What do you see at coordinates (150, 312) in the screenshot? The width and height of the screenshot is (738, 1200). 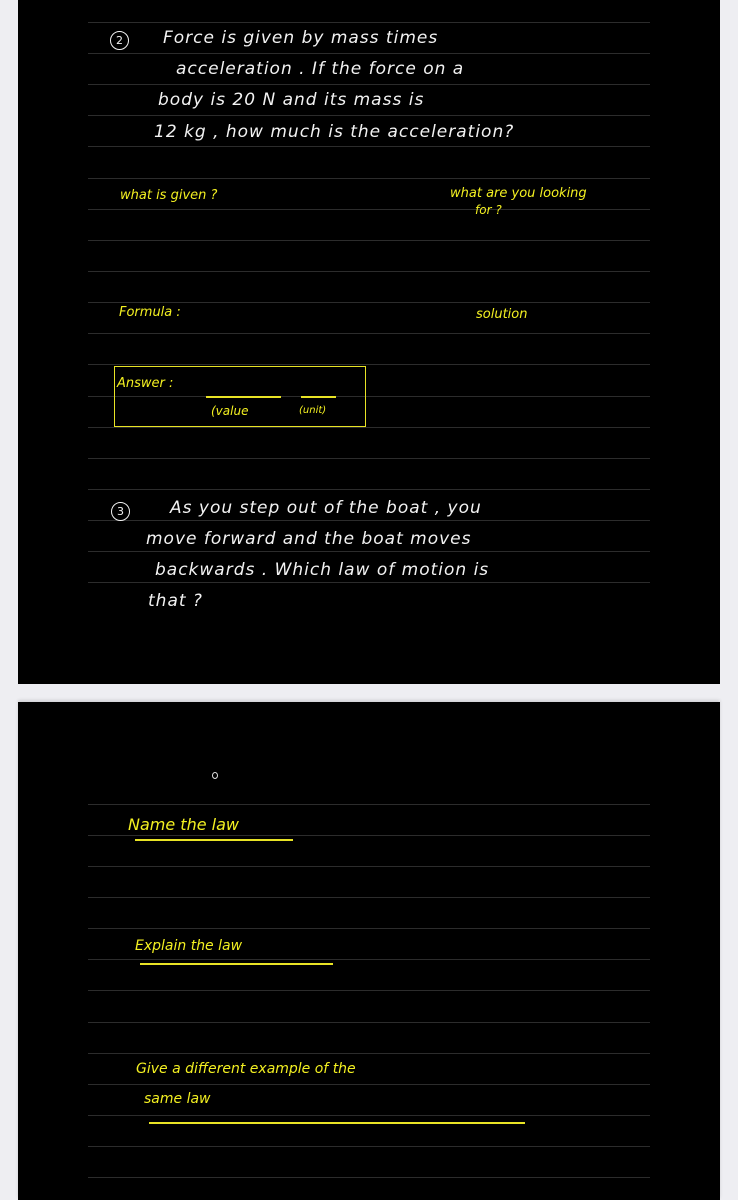 I see `prompt-formula: Formula :` at bounding box center [150, 312].